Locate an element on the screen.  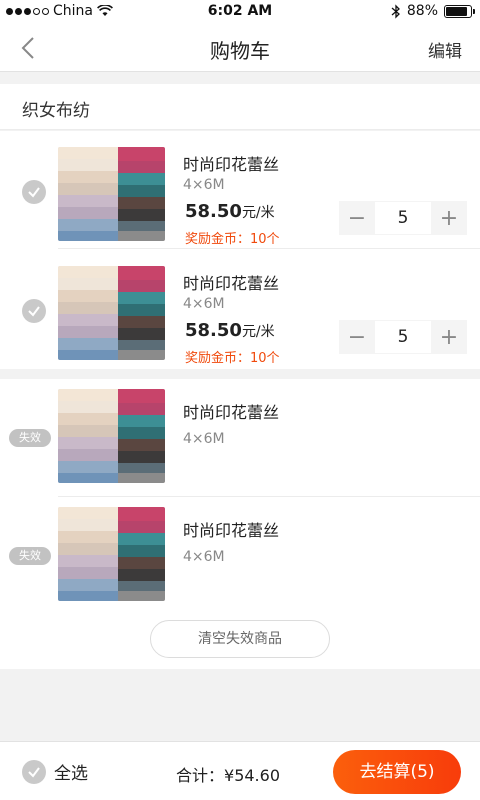
nav-bar: 购物车 编辑 is located at coordinates (240, 48).